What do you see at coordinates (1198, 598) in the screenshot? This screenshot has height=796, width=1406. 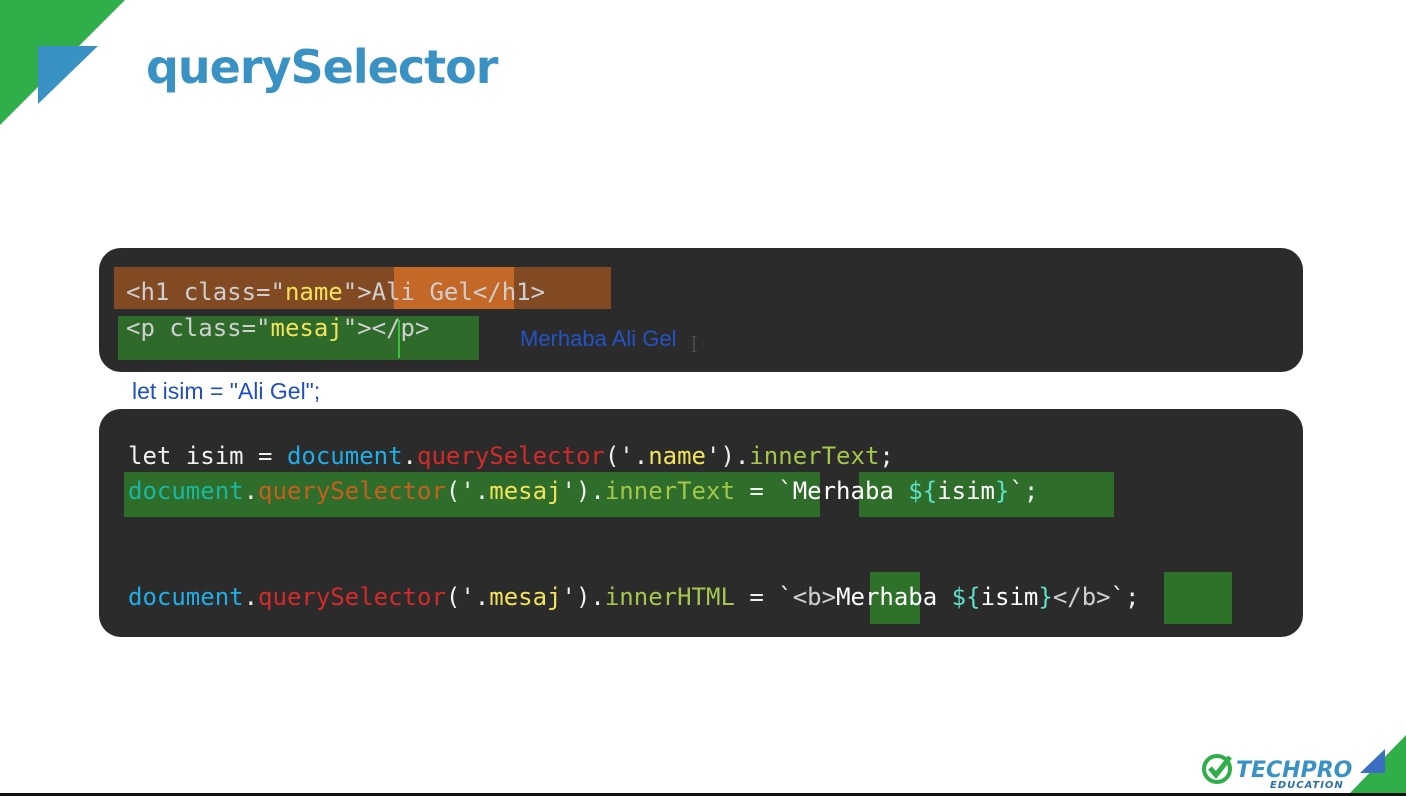 I see `highlight-b-close` at bounding box center [1198, 598].